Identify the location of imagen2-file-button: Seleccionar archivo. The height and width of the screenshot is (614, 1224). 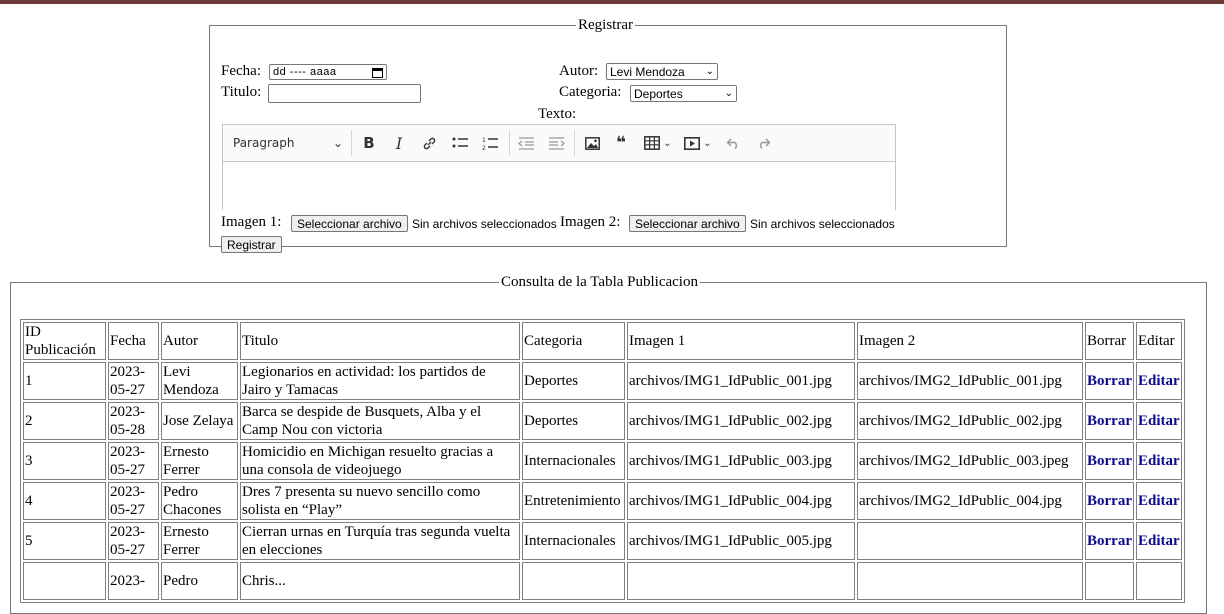
(687, 223).